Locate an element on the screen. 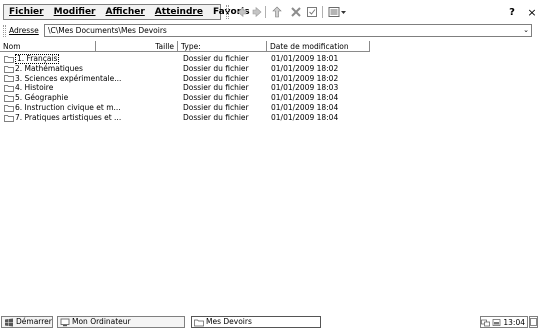  file-date: 01/01/2009 18:01 is located at coordinates (305, 58).